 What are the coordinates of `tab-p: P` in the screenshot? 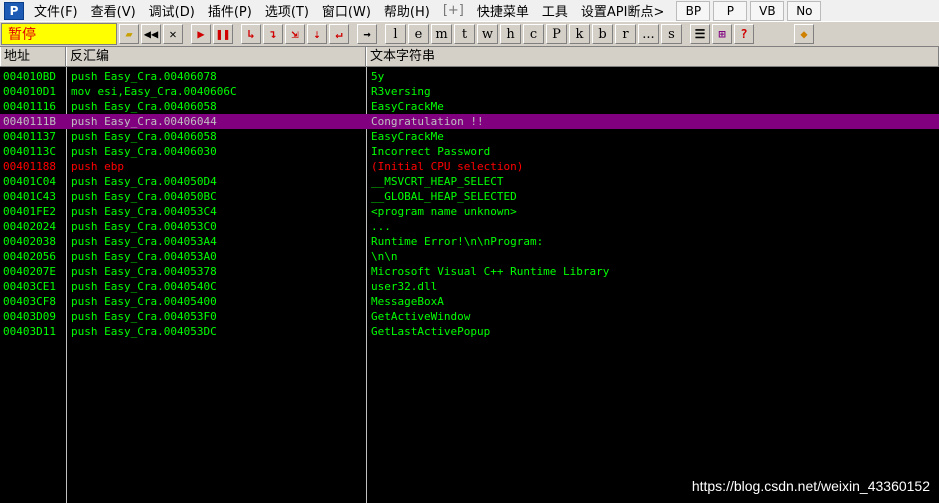 It's located at (730, 10).